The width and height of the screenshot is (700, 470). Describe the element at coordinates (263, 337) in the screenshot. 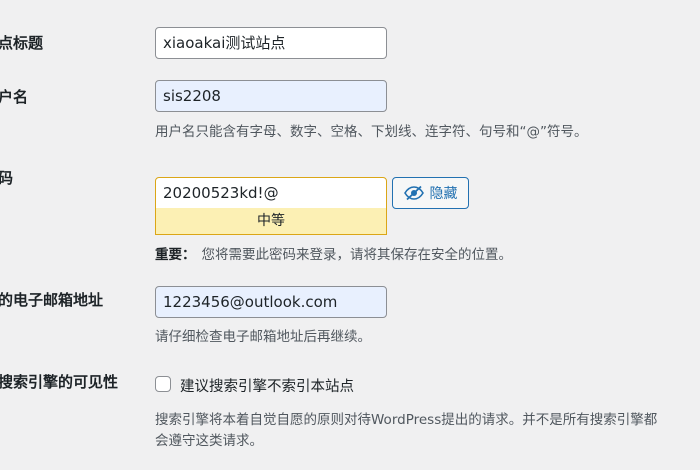

I see `email-description: 请仔细检查电子邮箱地址后再继续。` at that location.